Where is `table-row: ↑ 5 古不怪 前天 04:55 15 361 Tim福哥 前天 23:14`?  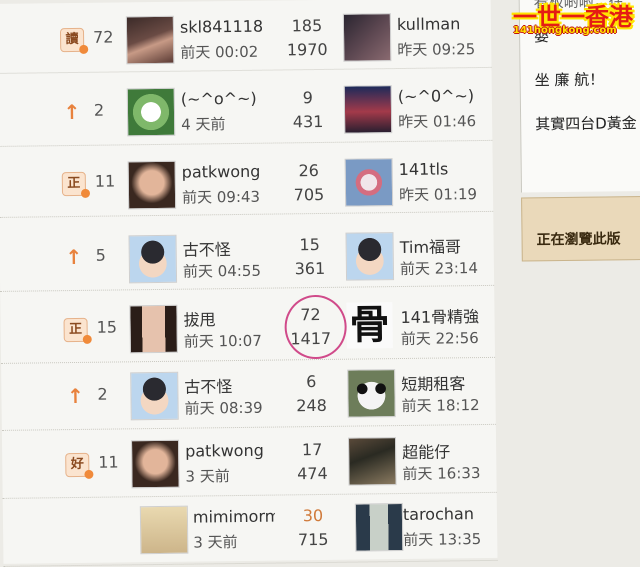 table-row: ↑ 5 古不怪 前天 04:55 15 361 Tim福哥 前天 23:14 is located at coordinates (247, 255).